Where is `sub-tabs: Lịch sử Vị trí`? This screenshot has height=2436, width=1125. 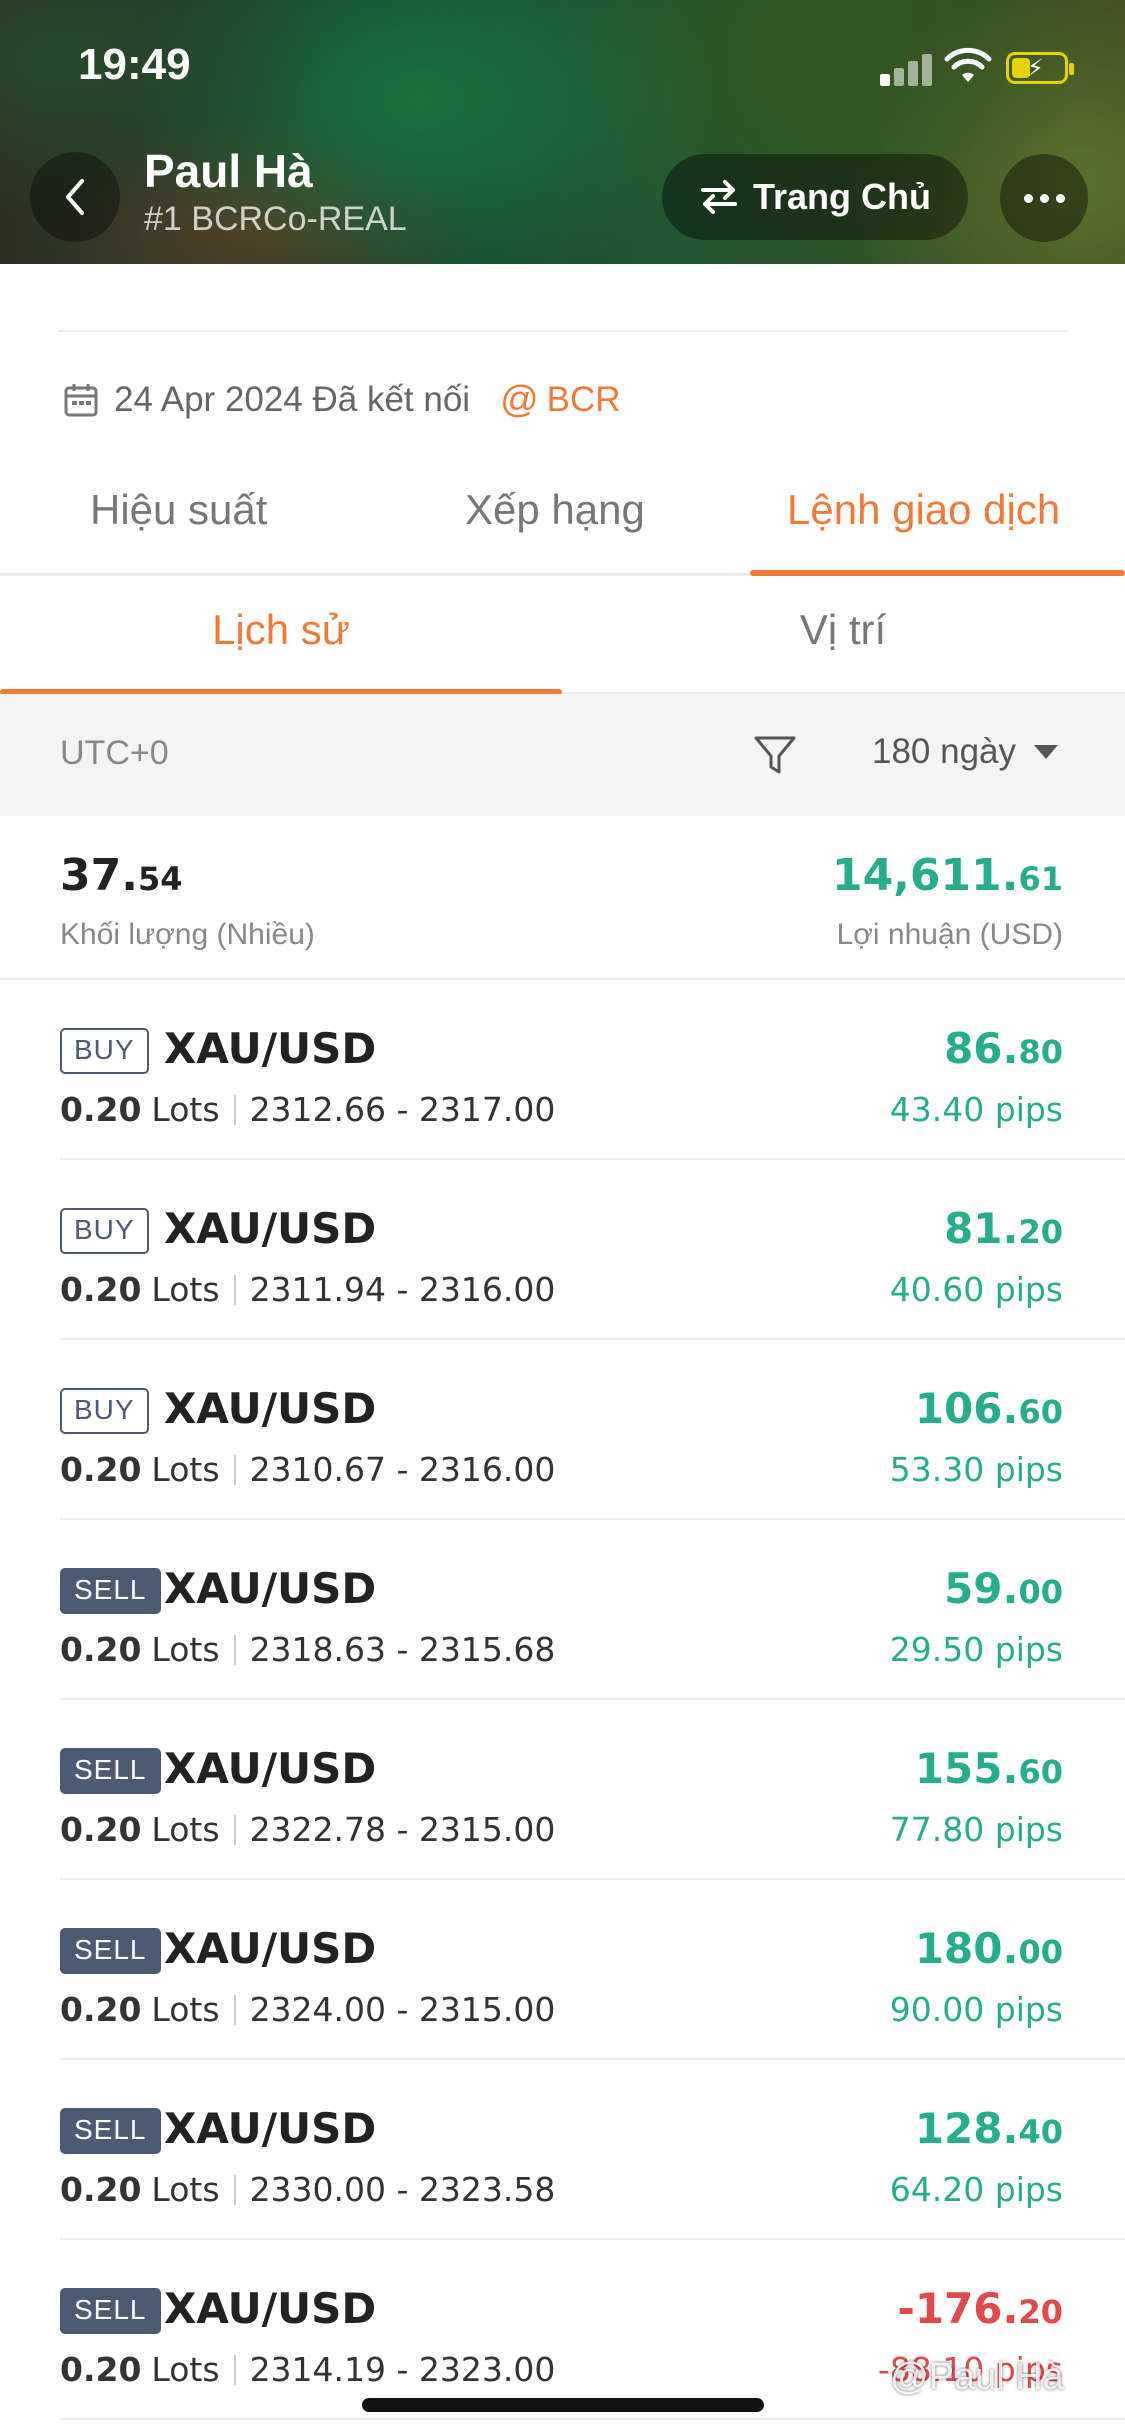
sub-tabs: Lịch sử Vị trí is located at coordinates (562, 635).